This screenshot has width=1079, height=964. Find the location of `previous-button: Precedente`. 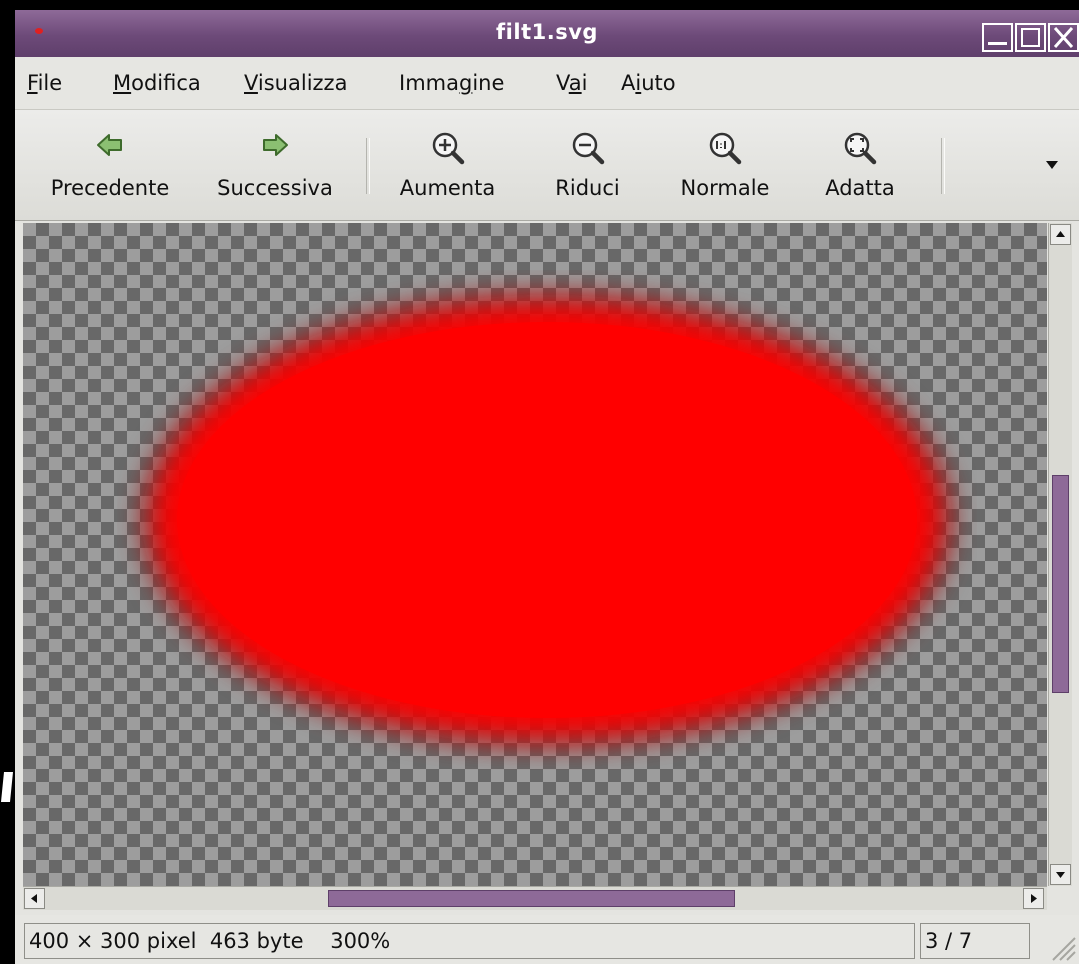

previous-button: Precedente is located at coordinates (110, 165).